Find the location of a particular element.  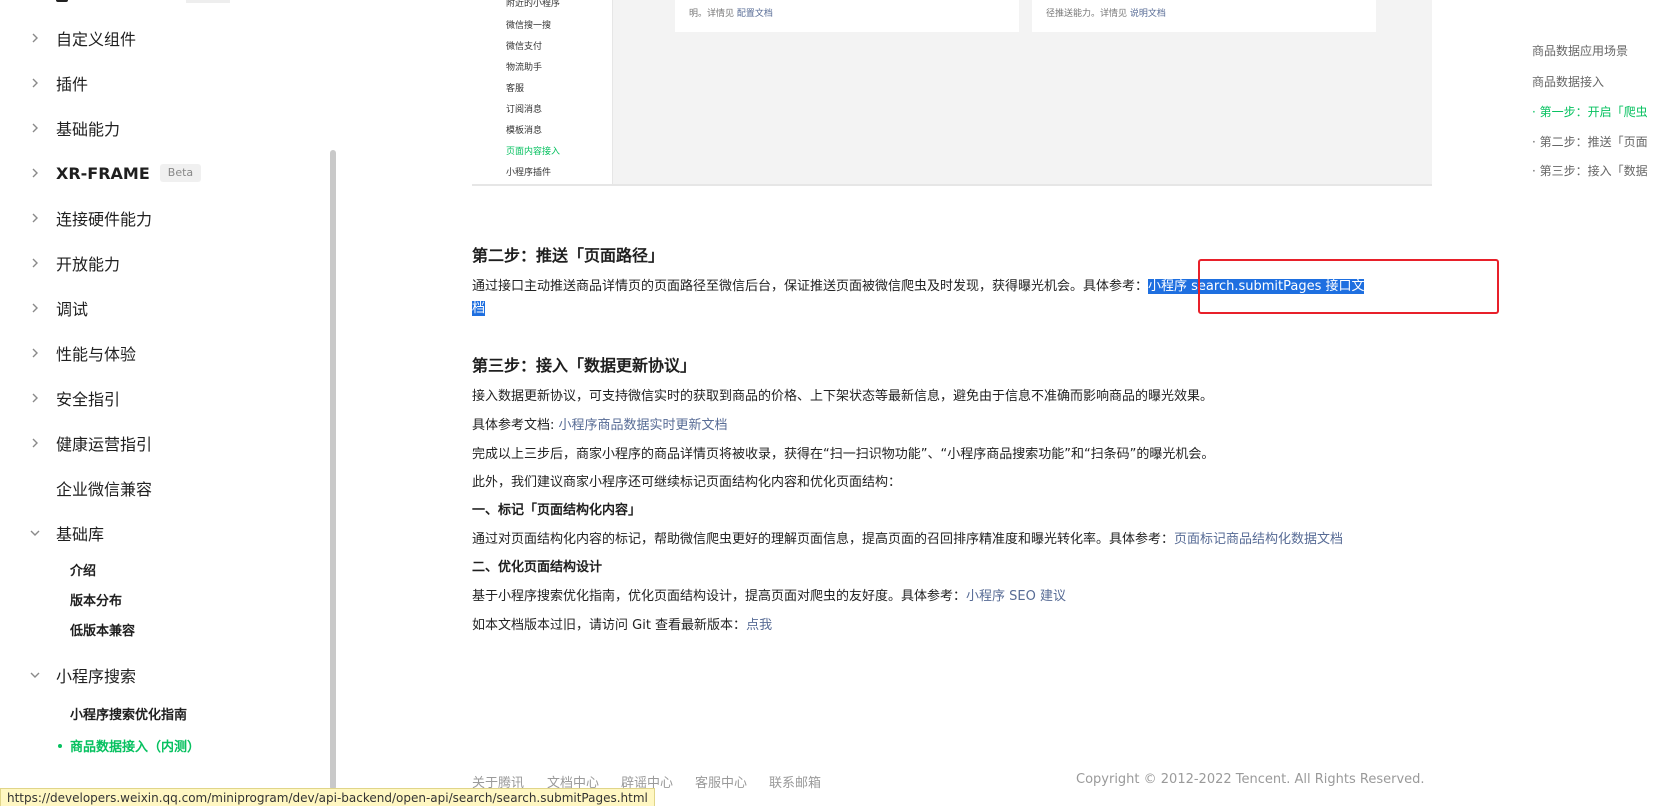

toc-item-step1: · 第一步：开启「爬虫 is located at coordinates (1590, 111).